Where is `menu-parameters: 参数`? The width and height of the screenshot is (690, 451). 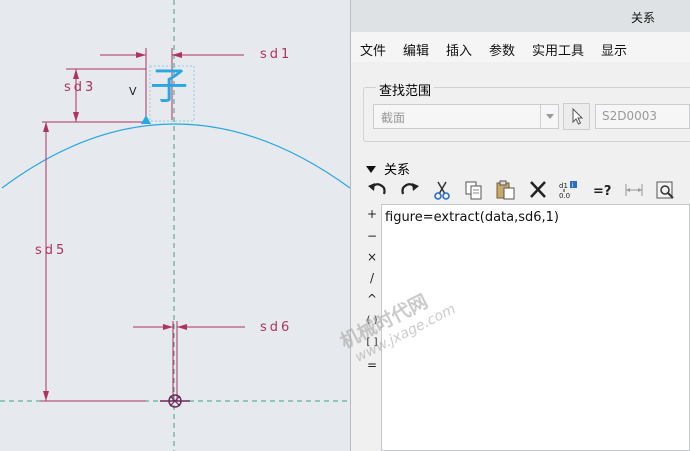 menu-parameters: 参数 is located at coordinates (502, 49).